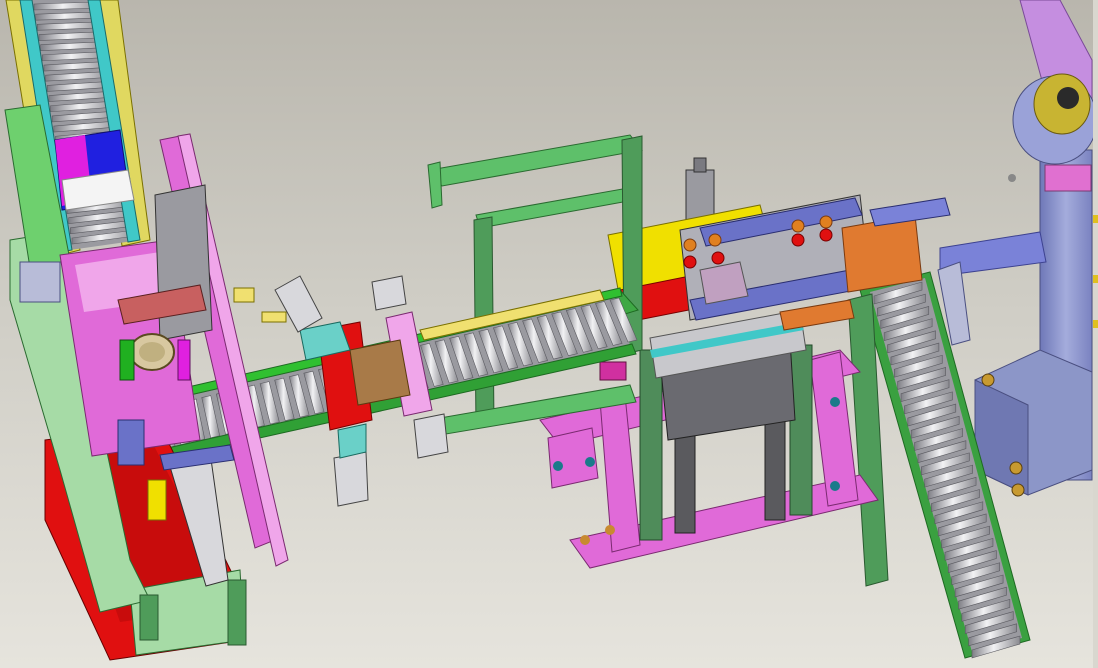 The image size is (1098, 668). I want to click on right-edge-panel, so click(1095, 334).